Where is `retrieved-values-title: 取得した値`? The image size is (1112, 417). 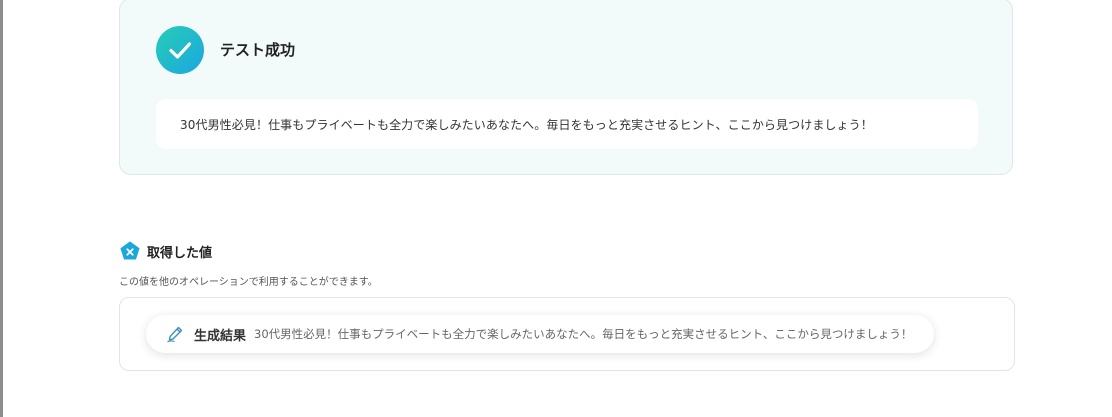
retrieved-values-title: 取得した値 is located at coordinates (180, 253).